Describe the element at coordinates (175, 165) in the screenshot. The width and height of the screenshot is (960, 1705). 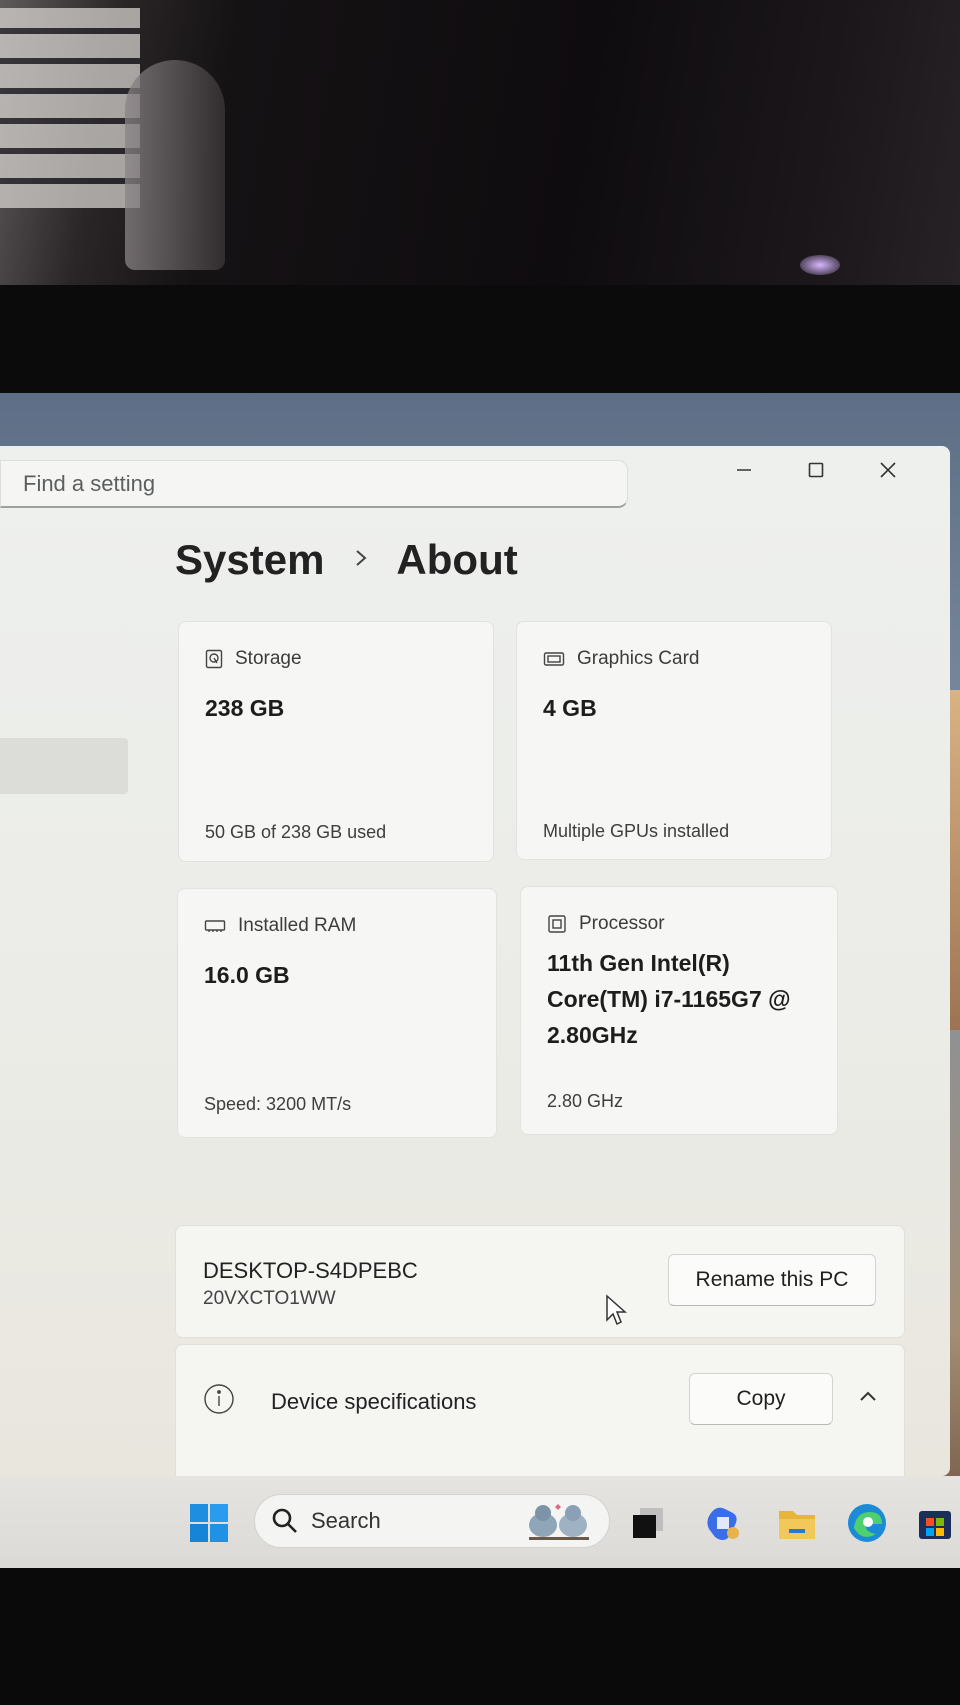
I see `room-lamp` at that location.